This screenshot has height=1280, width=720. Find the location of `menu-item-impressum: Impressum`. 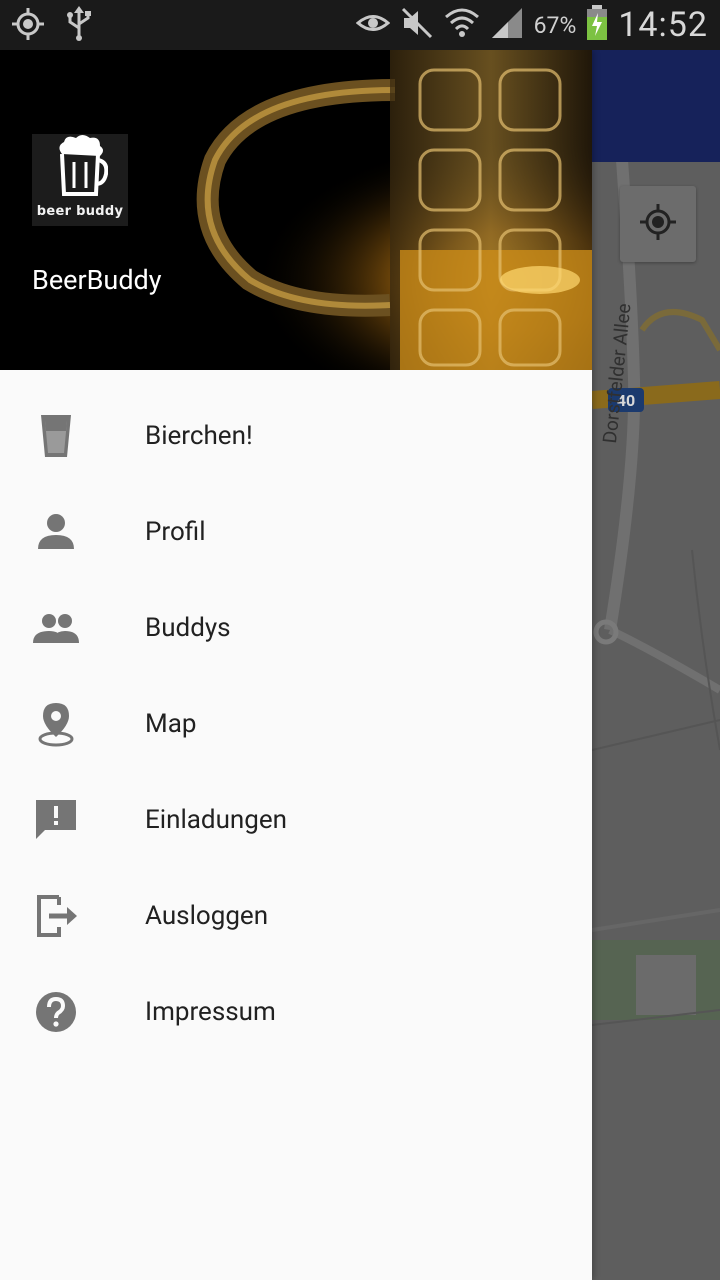

menu-item-impressum: Impressum is located at coordinates (296, 1012).